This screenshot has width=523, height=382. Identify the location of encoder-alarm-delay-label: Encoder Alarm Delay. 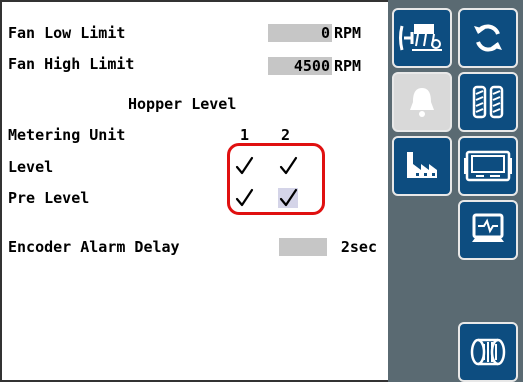
(94, 247).